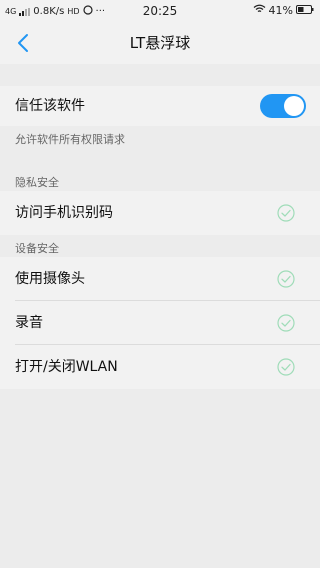 Image resolution: width=320 pixels, height=568 pixels. Describe the element at coordinates (29, 323) in the screenshot. I see `recording-label: 录音` at that location.